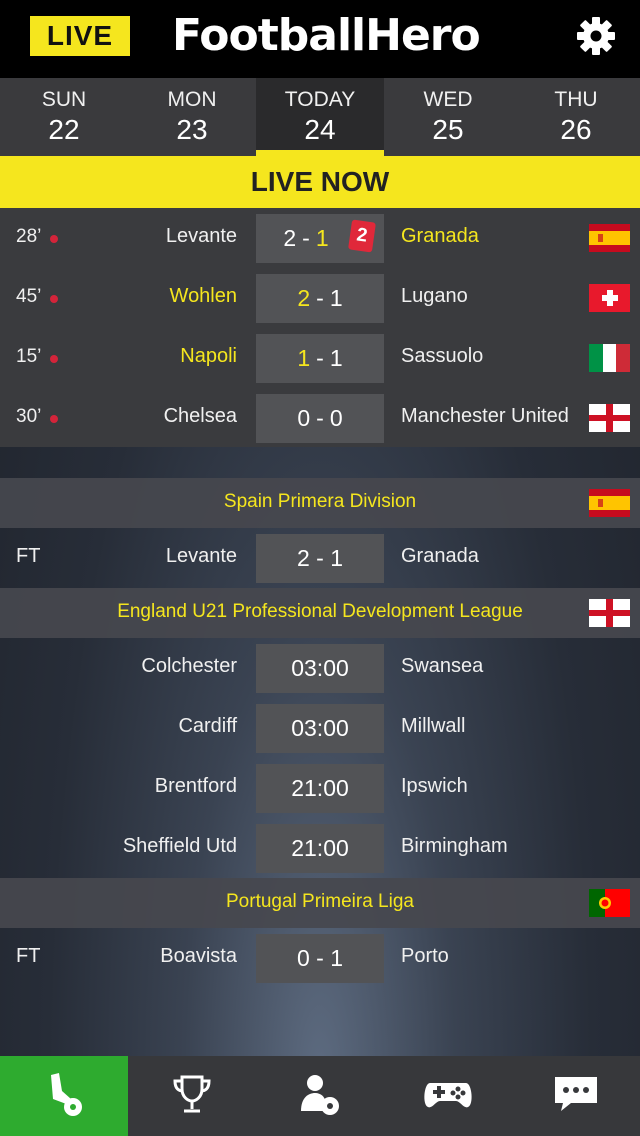 This screenshot has height=1136, width=640. What do you see at coordinates (192, 99) in the screenshot?
I see `date-tab-day: MON` at bounding box center [192, 99].